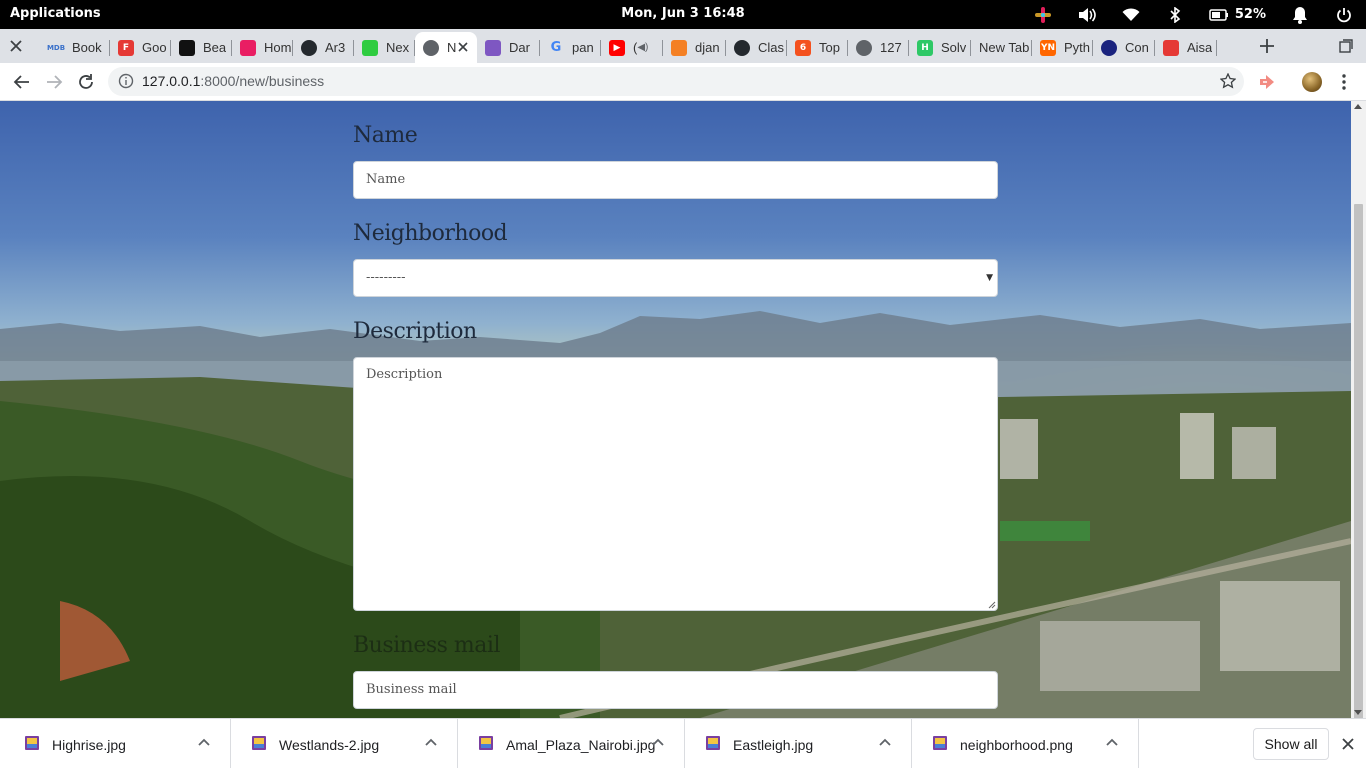 This screenshot has width=1366, height=768. What do you see at coordinates (617, 47) in the screenshot?
I see `youtube-icon: ▶` at bounding box center [617, 47].